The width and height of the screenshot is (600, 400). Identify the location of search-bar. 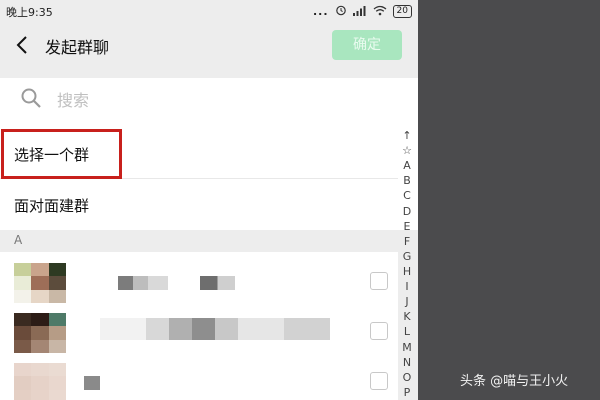
(209, 99).